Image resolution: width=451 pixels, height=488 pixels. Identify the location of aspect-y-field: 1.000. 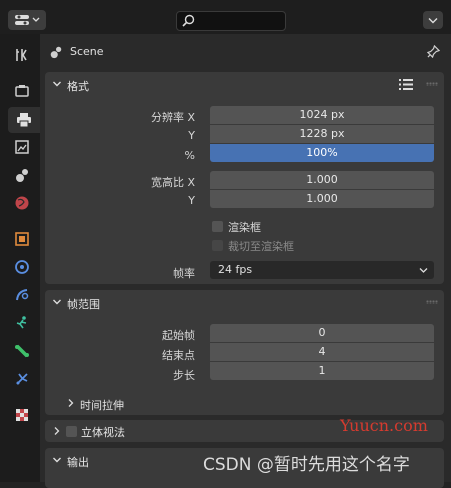
(322, 199).